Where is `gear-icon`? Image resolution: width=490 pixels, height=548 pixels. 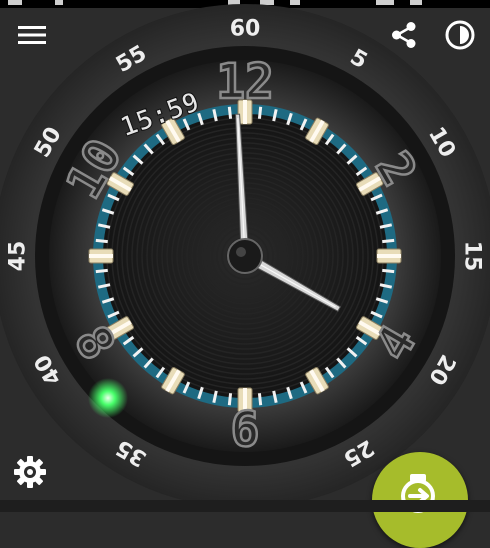
gear-icon is located at coordinates (30, 472).